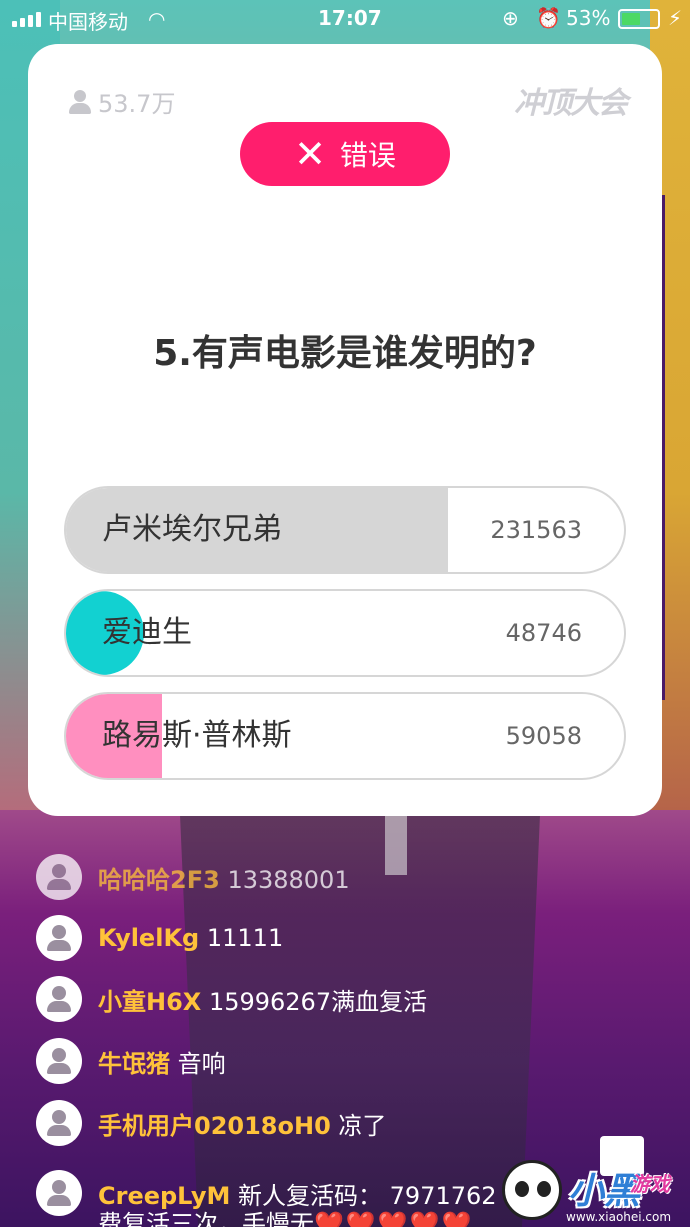  I want to click on watermark-url: www.xiaohei.com, so click(619, 1217).